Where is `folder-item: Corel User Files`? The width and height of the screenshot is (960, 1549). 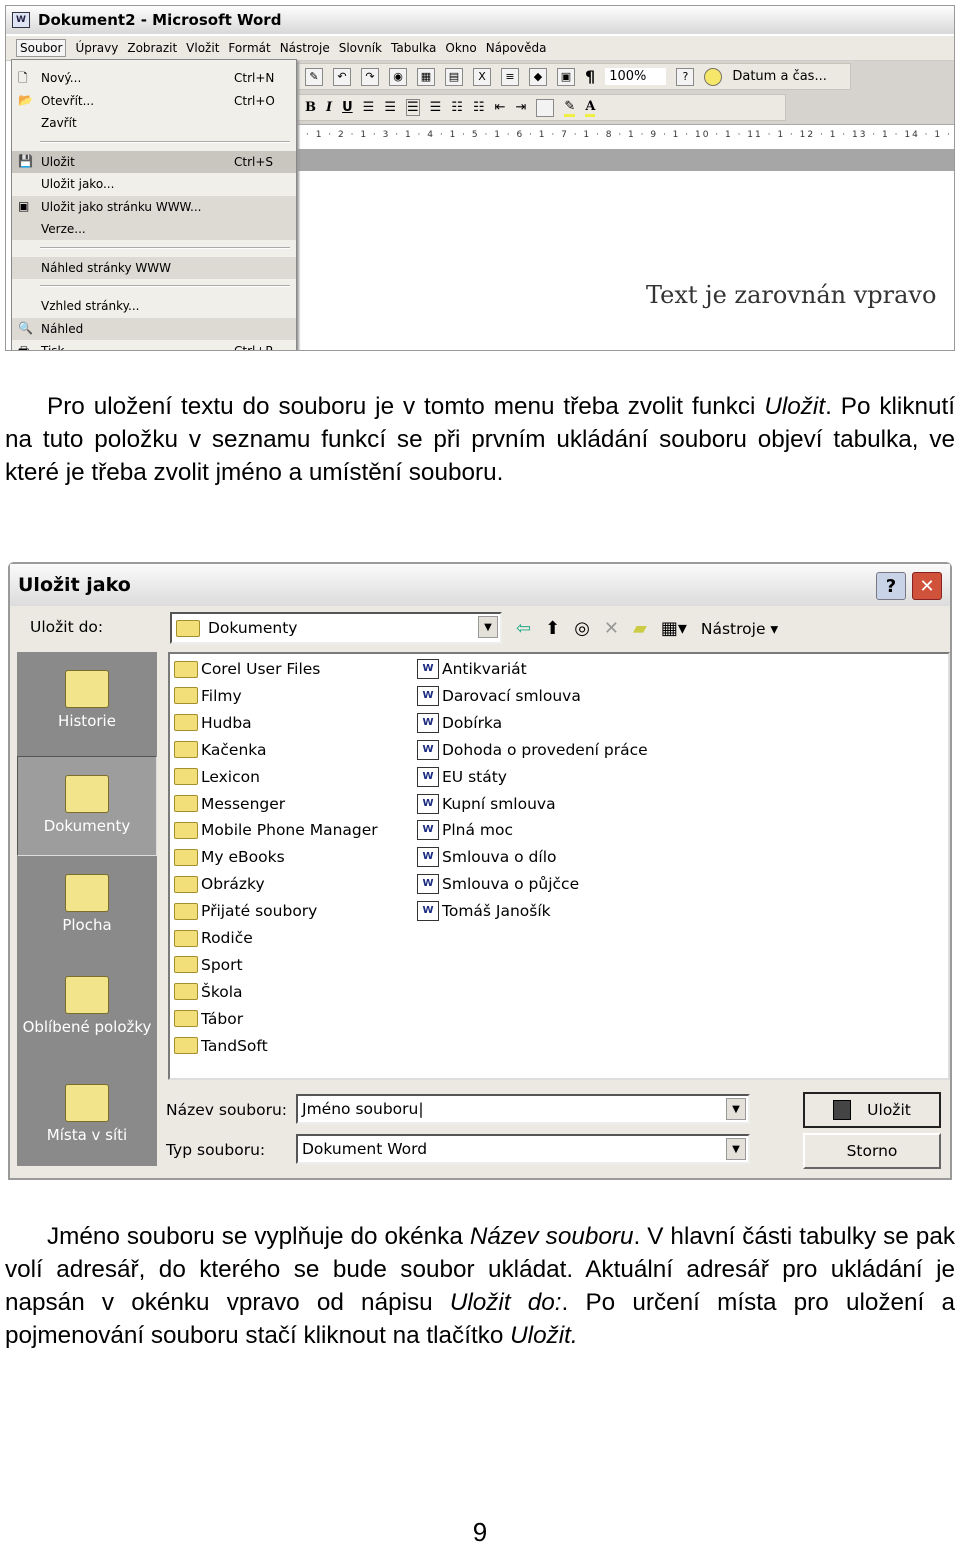
folder-item: Corel User Files is located at coordinates (247, 669).